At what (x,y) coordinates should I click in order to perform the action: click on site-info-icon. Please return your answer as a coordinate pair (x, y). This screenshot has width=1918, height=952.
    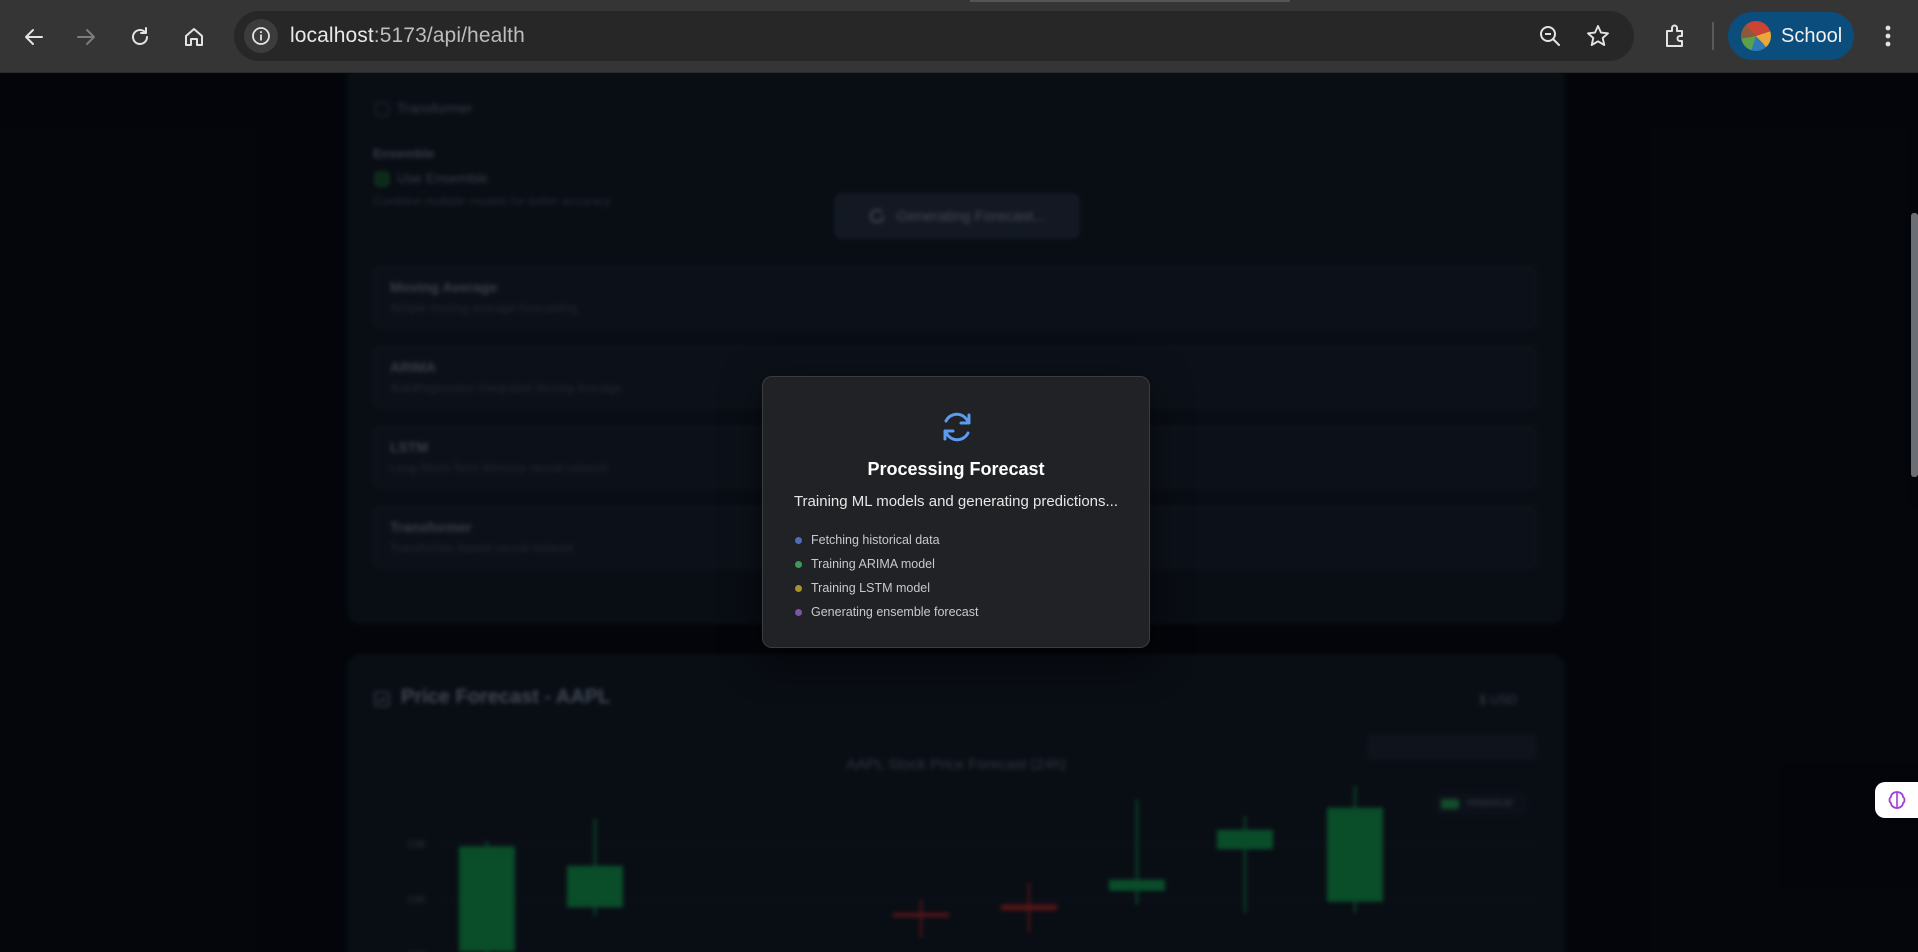
    Looking at the image, I should click on (261, 36).